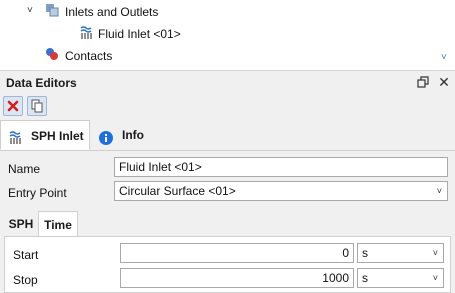 This screenshot has height=293, width=455. I want to click on entry-point-value: Circular Surface <01>, so click(177, 191).